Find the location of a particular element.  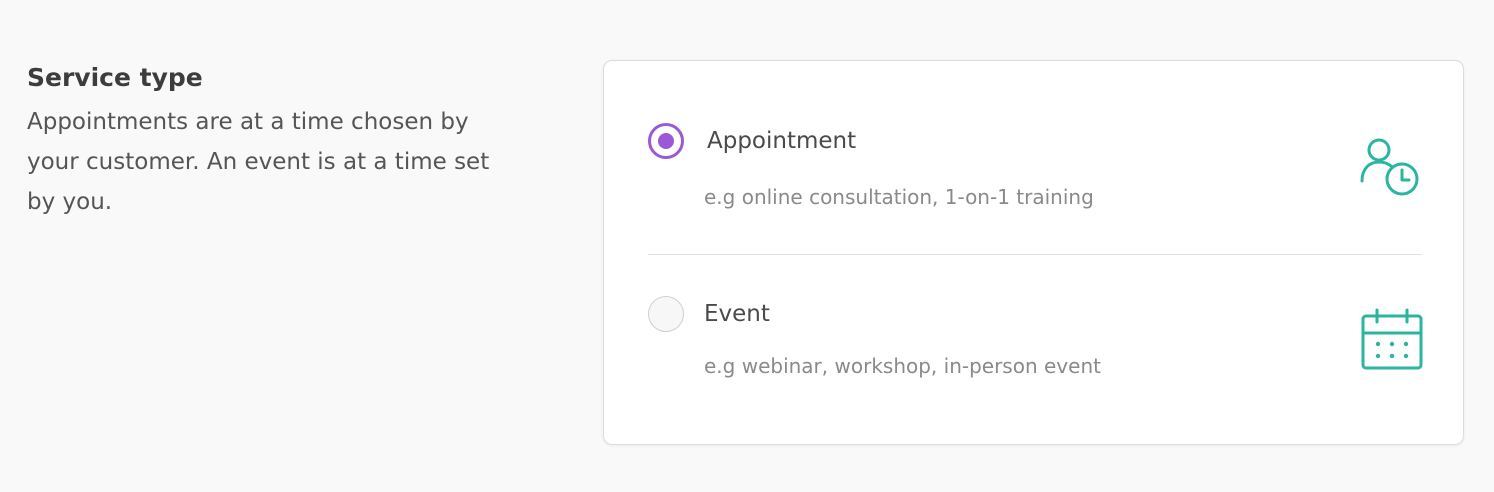

user-clock-icon is located at coordinates (1391, 169).